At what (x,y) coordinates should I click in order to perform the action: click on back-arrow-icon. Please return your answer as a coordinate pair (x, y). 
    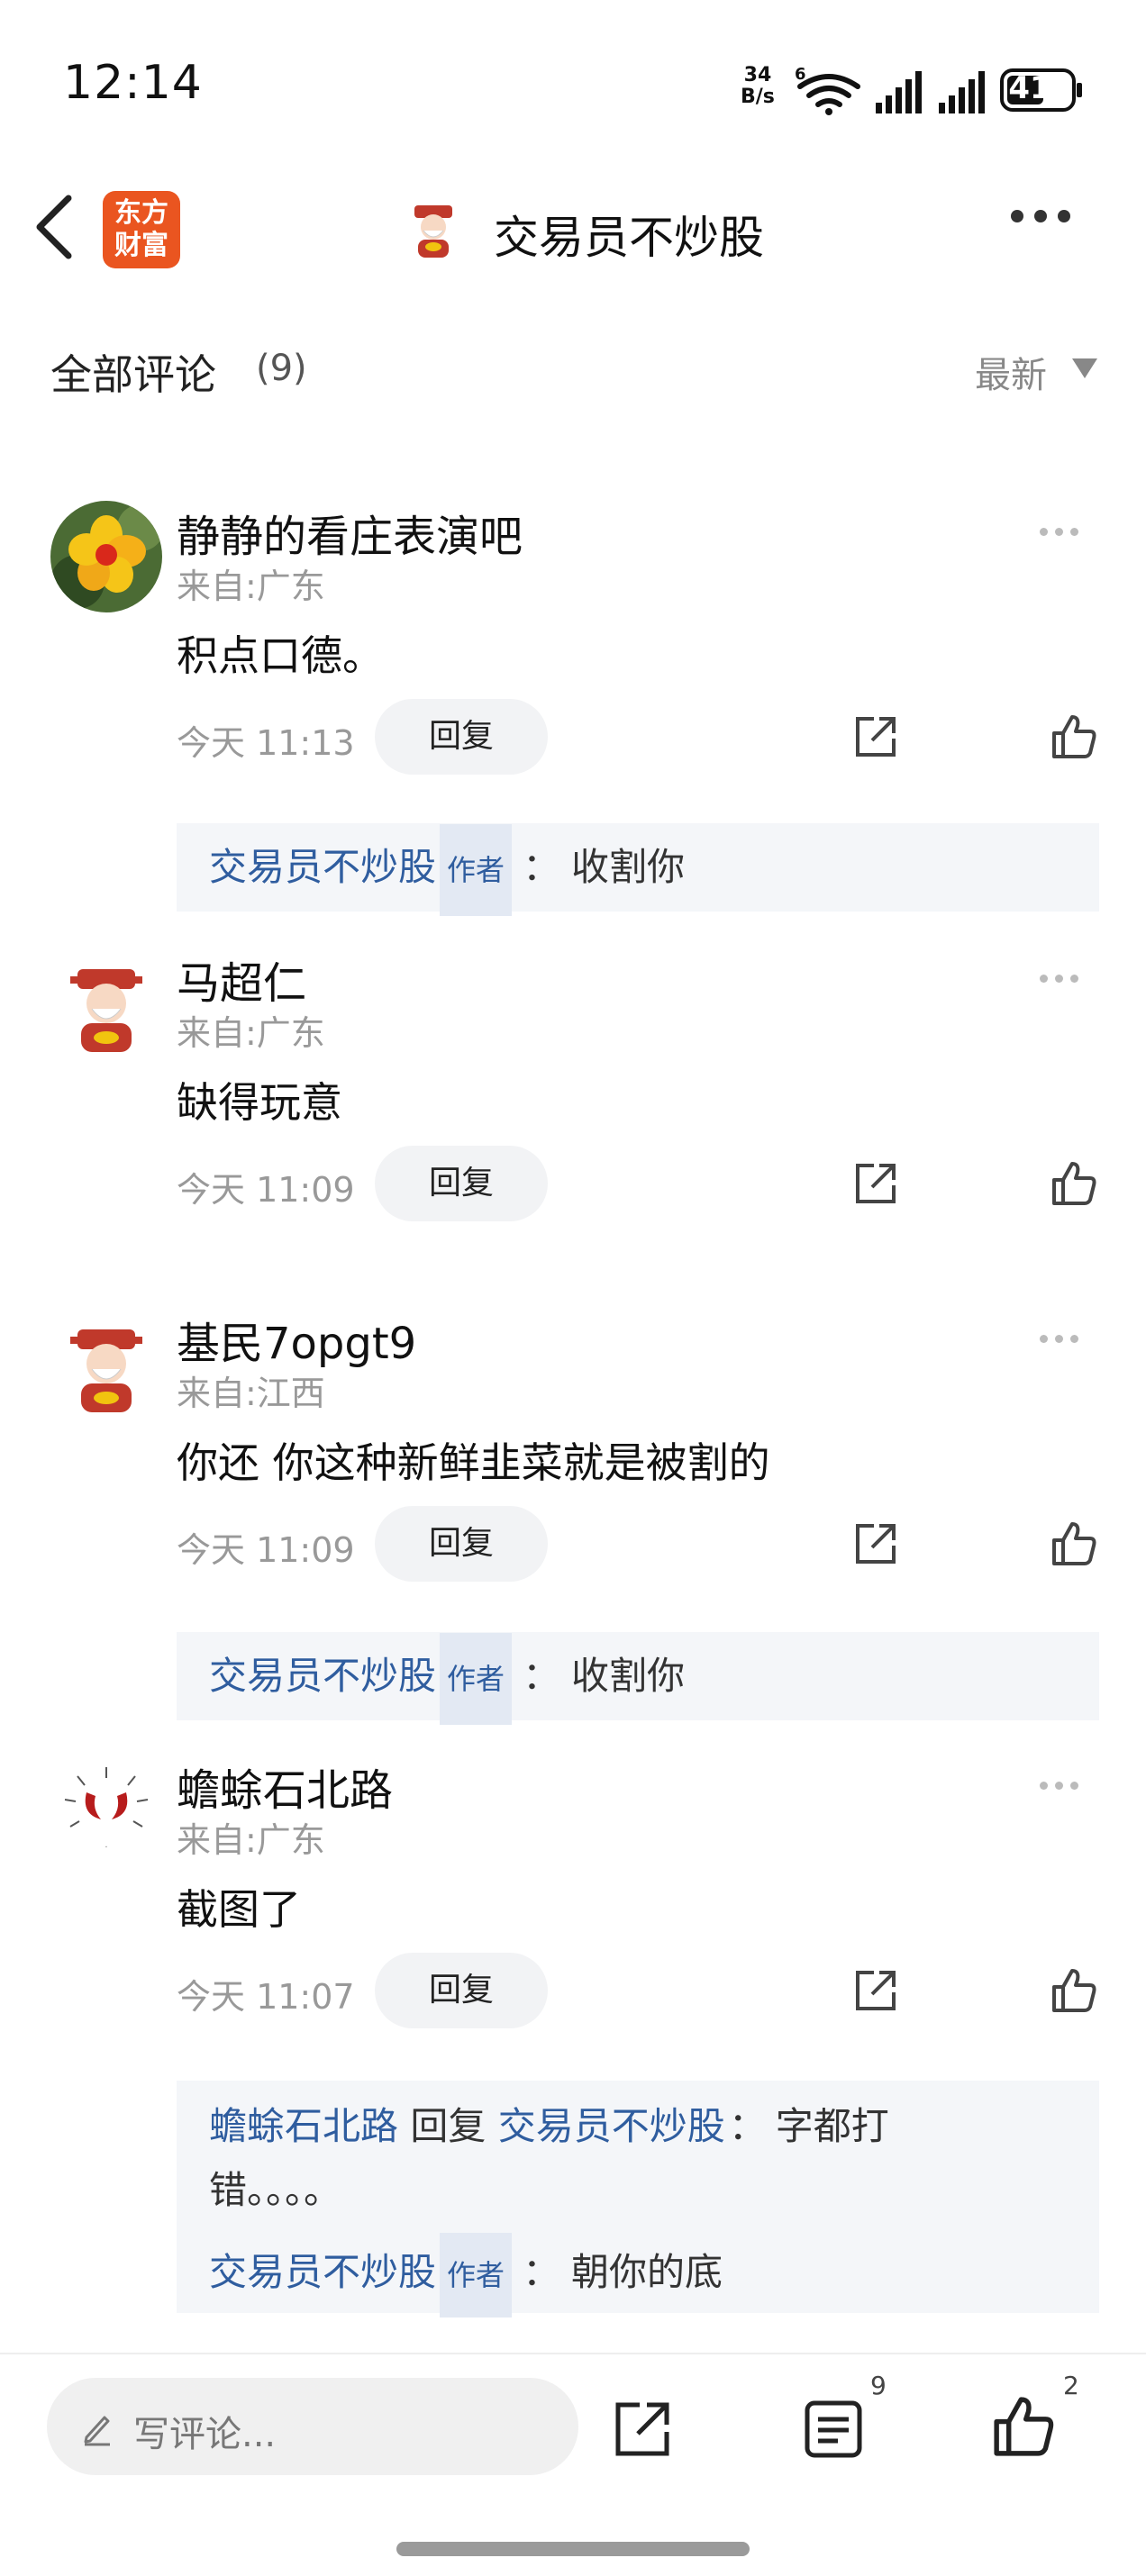
    Looking at the image, I should click on (54, 227).